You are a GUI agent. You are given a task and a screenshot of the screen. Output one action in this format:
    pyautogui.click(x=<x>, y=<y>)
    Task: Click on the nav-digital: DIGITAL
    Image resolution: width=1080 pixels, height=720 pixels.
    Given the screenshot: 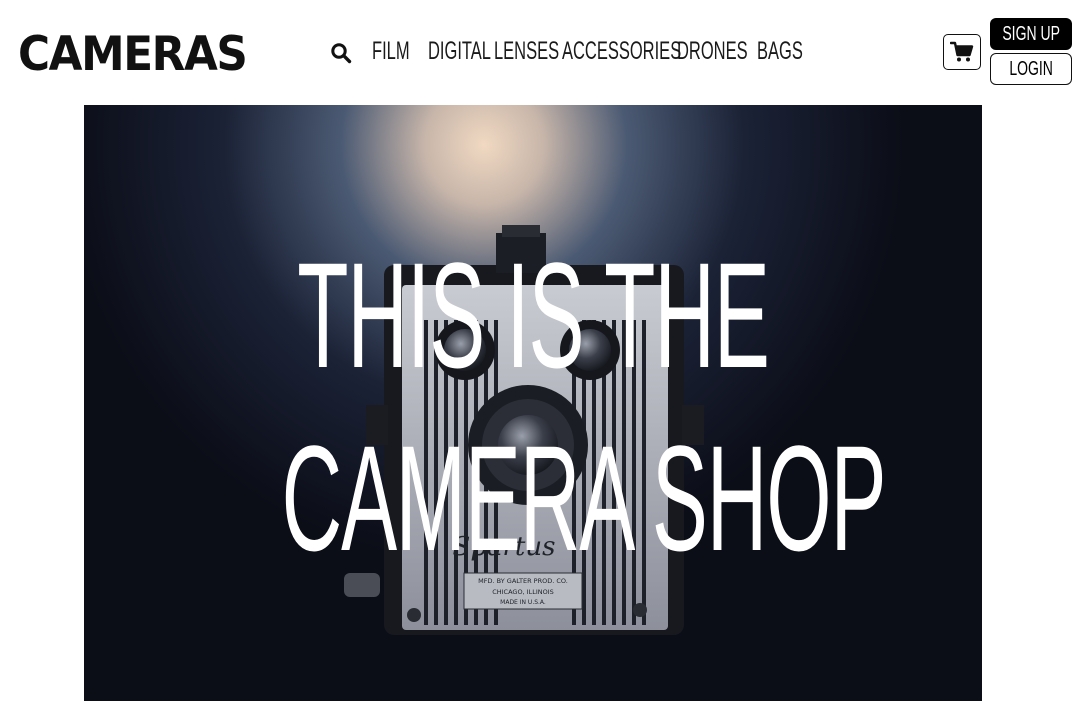 What is the action you would take?
    pyautogui.click(x=459, y=51)
    